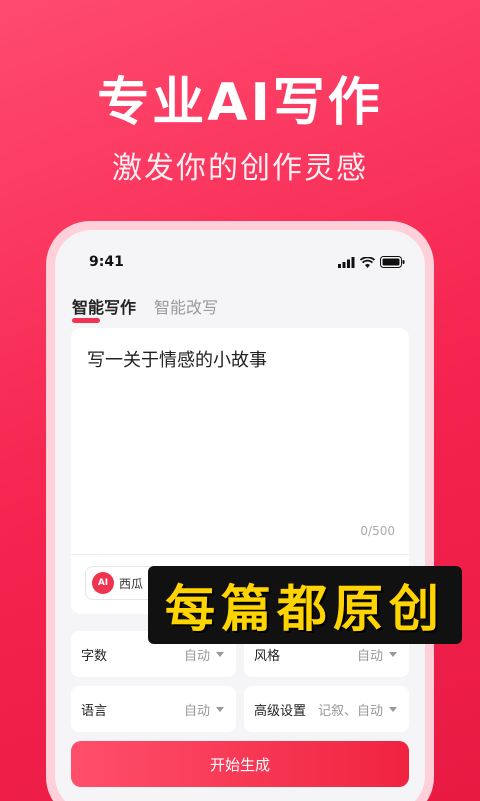 The height and width of the screenshot is (801, 480). I want to click on start-generate-button: 开始生成, so click(240, 764).